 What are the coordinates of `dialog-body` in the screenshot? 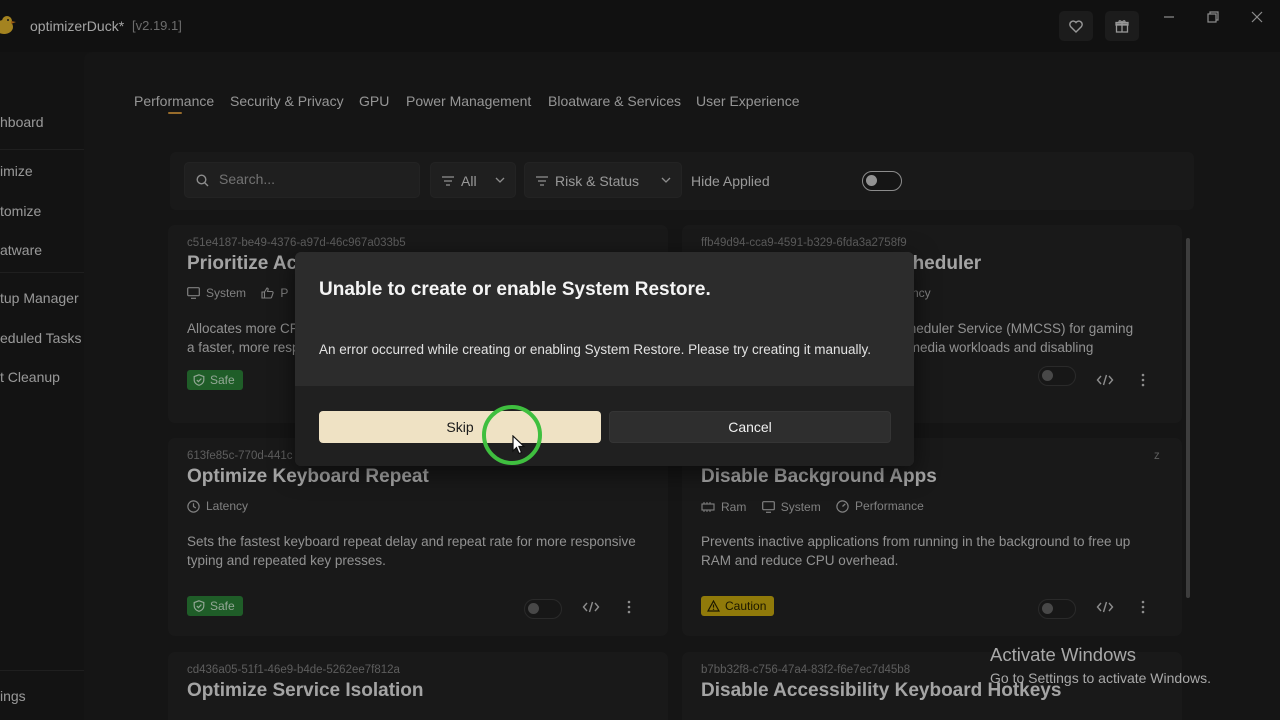 It's located at (604, 319).